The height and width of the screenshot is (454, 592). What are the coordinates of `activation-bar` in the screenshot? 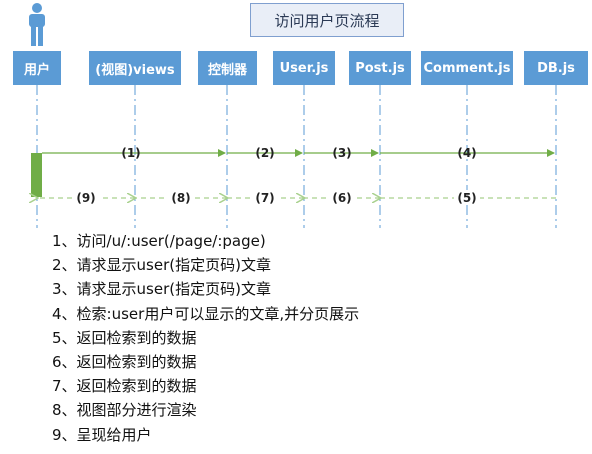 It's located at (36, 175).